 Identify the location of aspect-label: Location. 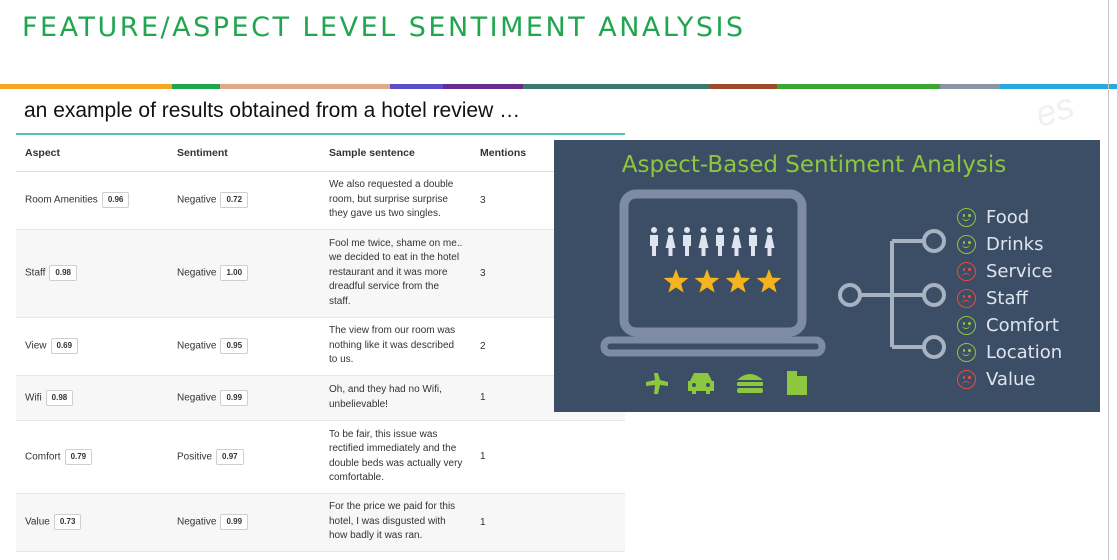
(1024, 352).